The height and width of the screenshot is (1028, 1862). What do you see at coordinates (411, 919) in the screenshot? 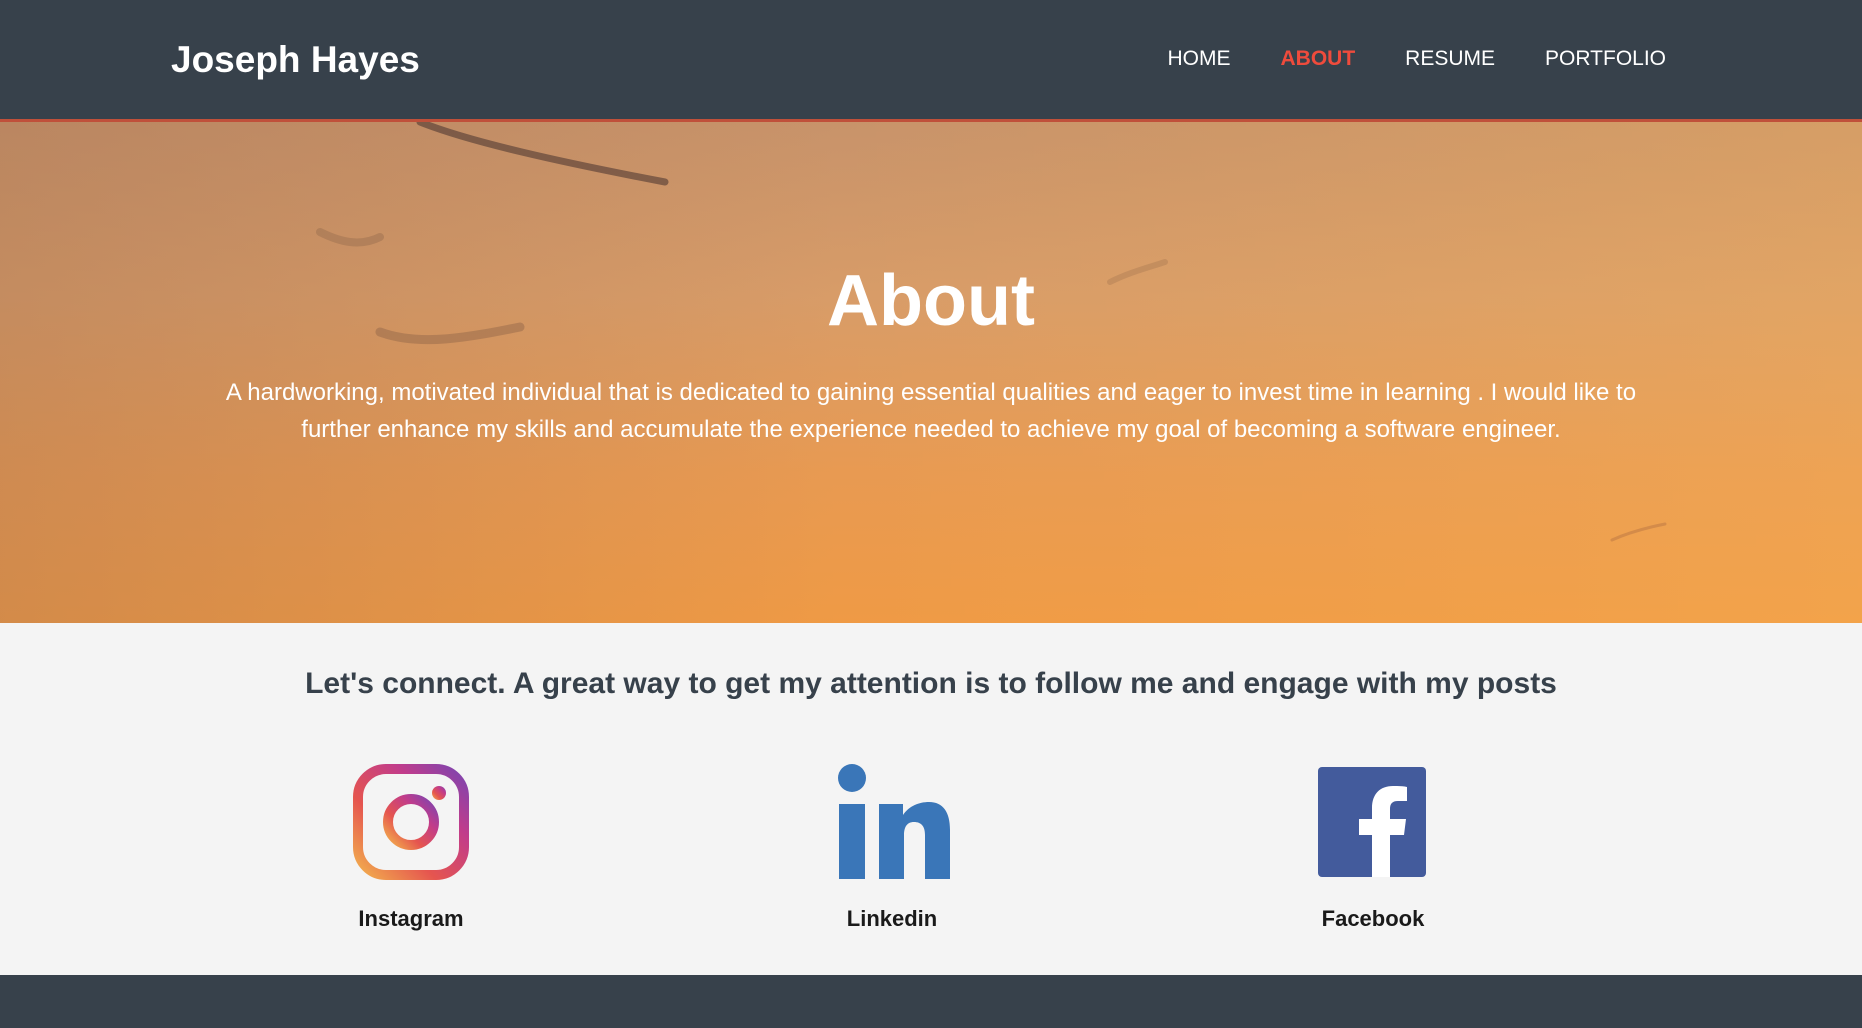
I see `instagram-label: Instagram` at bounding box center [411, 919].